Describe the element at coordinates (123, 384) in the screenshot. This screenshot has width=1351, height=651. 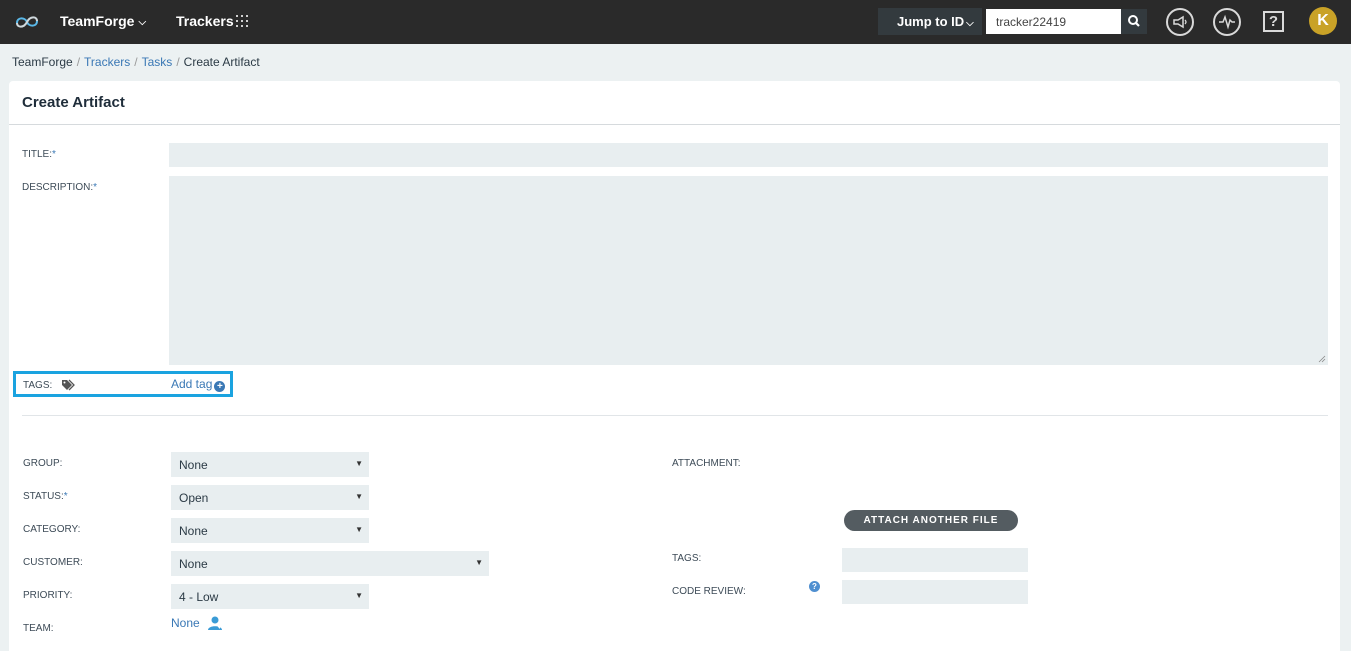
I see `tags-row-highlight: TAGS: Add tag +` at that location.